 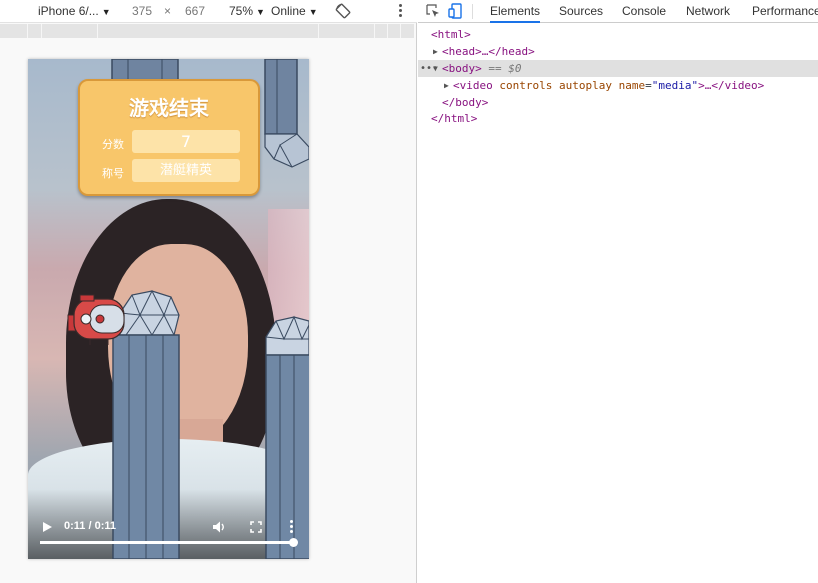 I want to click on body-open-line: <body> == $0, so click(x=482, y=68).